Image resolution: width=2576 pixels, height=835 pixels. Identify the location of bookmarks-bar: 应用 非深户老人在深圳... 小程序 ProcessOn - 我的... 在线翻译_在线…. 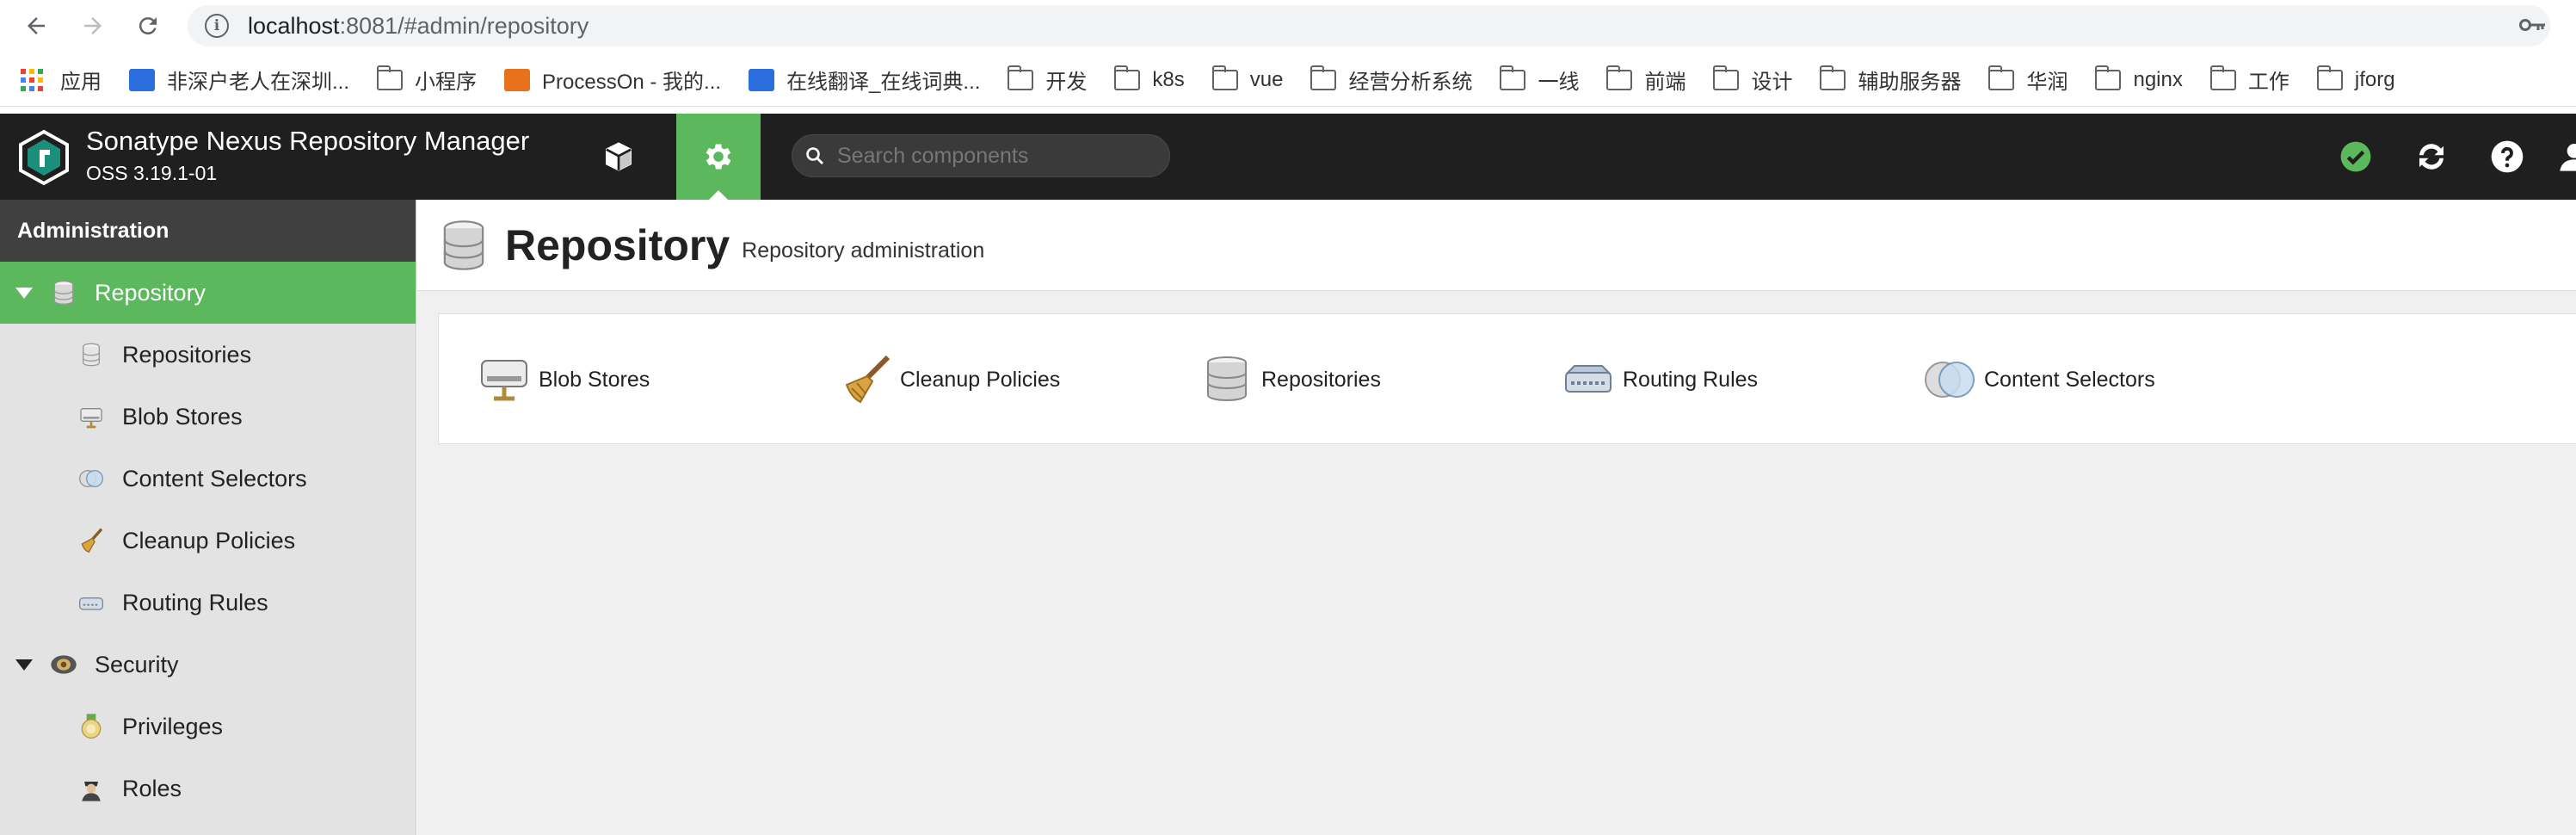
(1288, 80).